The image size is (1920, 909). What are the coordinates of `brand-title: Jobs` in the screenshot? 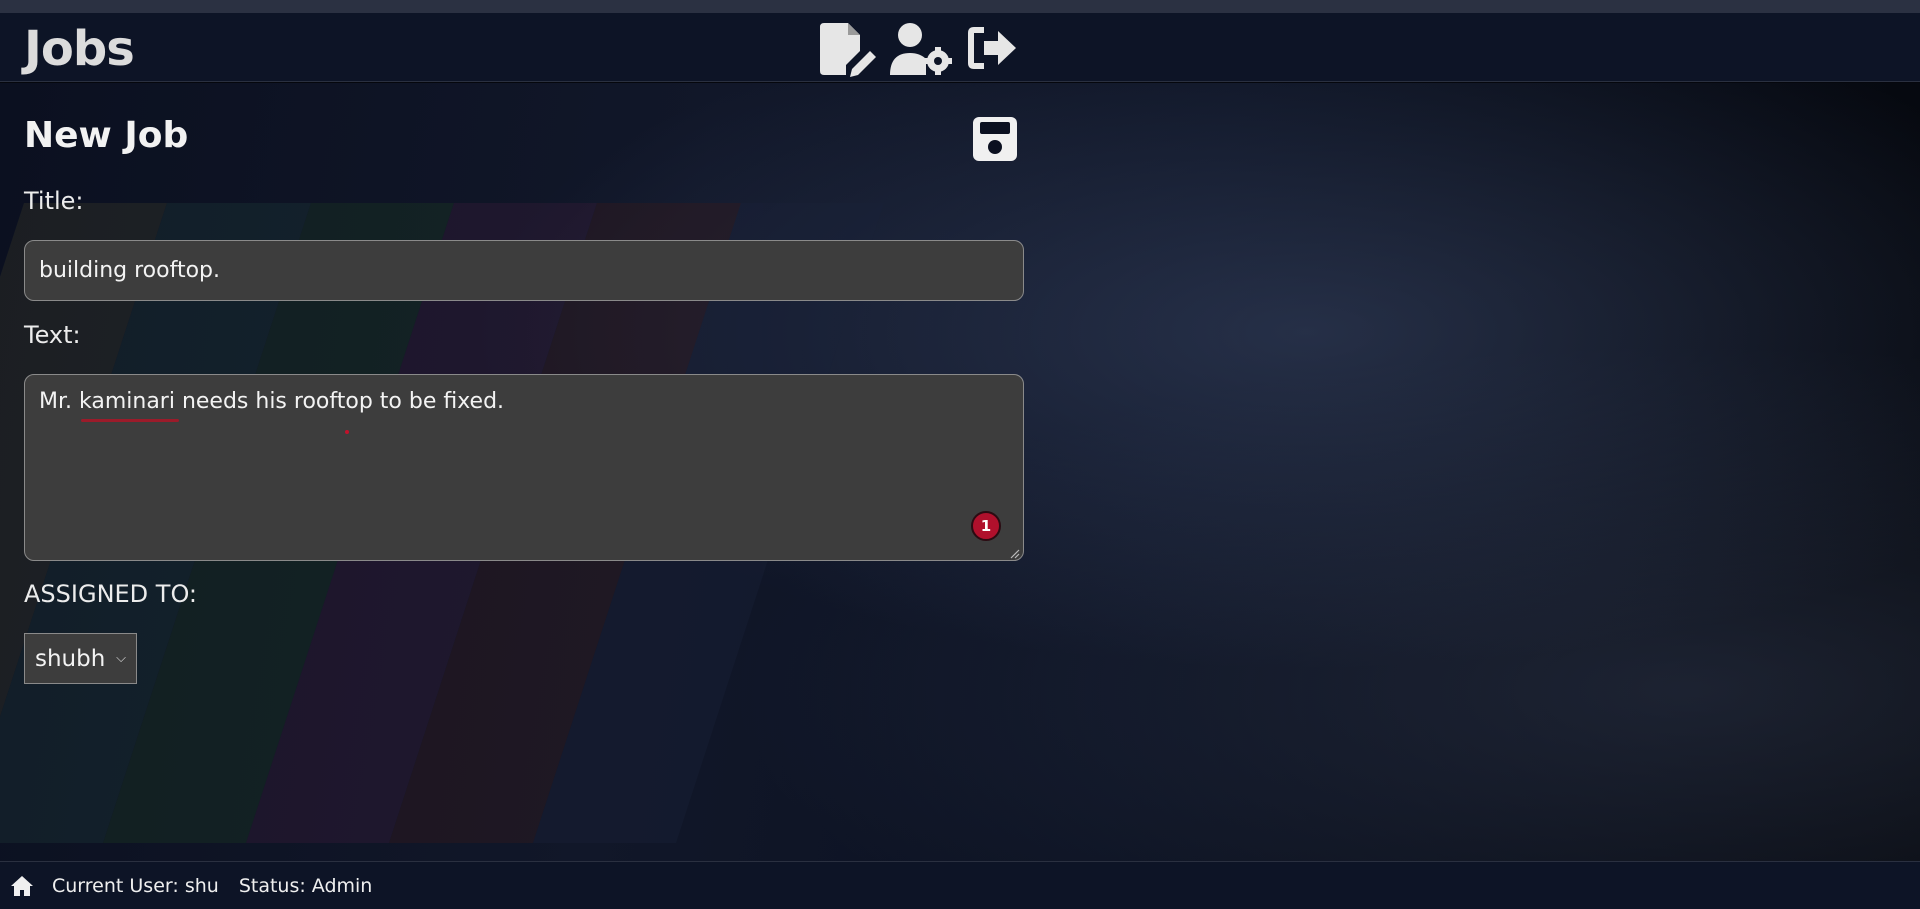 It's located at (79, 49).